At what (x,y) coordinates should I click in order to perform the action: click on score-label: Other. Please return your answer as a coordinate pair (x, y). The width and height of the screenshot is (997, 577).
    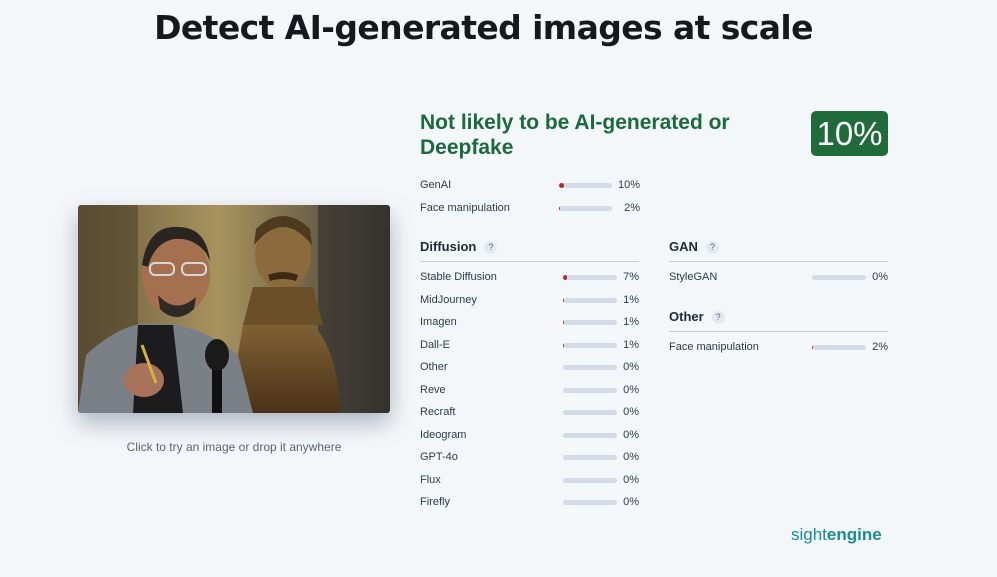
    Looking at the image, I should click on (434, 367).